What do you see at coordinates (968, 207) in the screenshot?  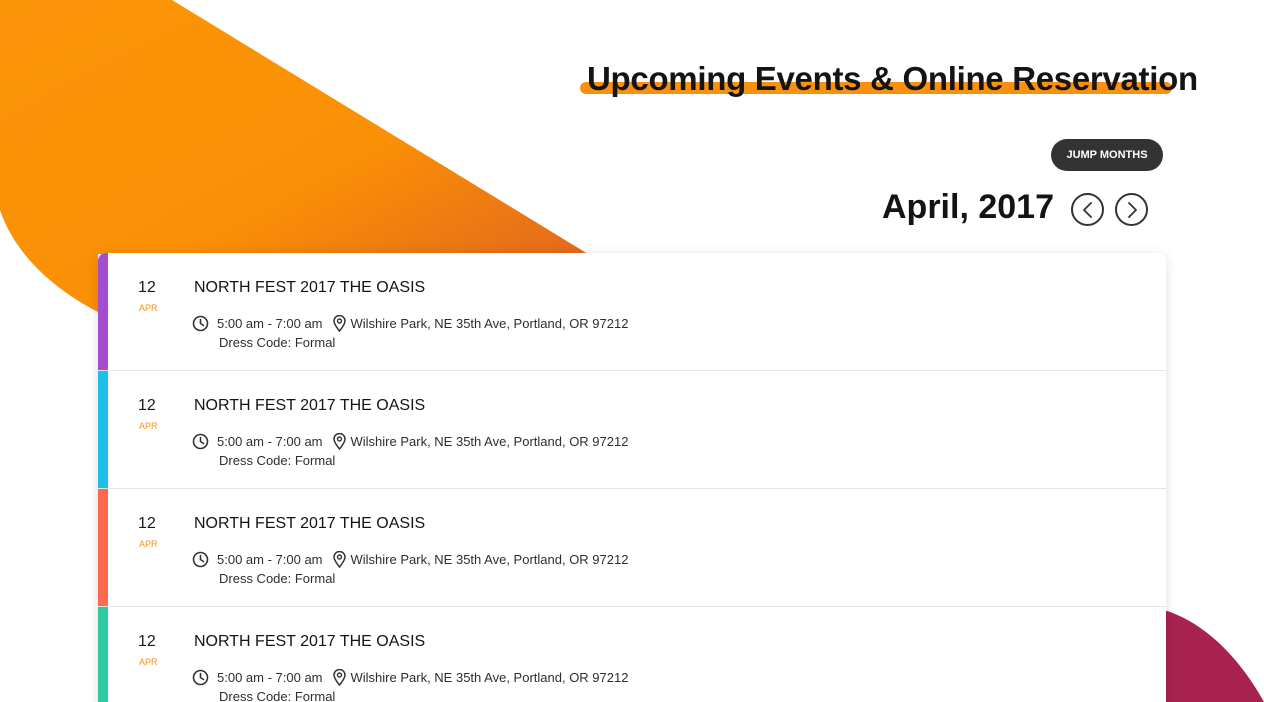 I see `current-month-label: April, 2017` at bounding box center [968, 207].